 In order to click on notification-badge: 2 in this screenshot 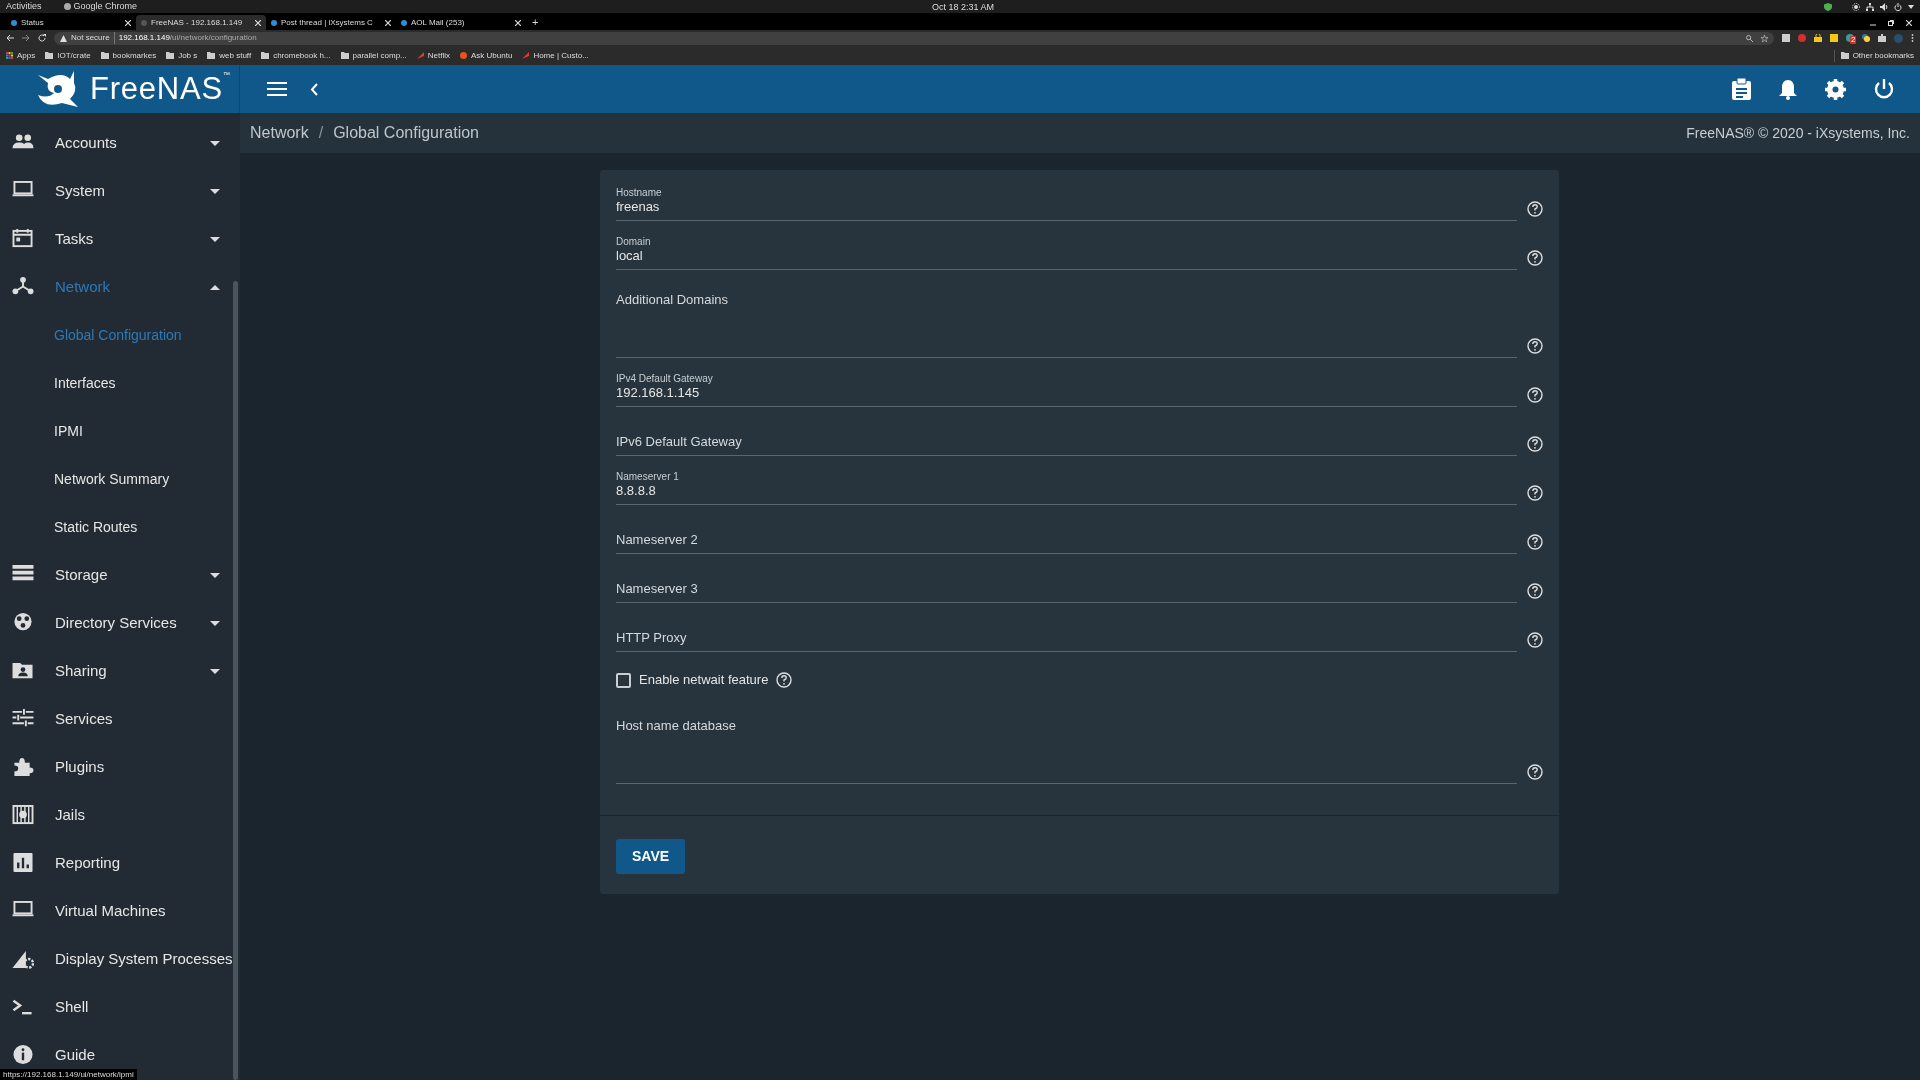, I will do `click(1853, 40)`.